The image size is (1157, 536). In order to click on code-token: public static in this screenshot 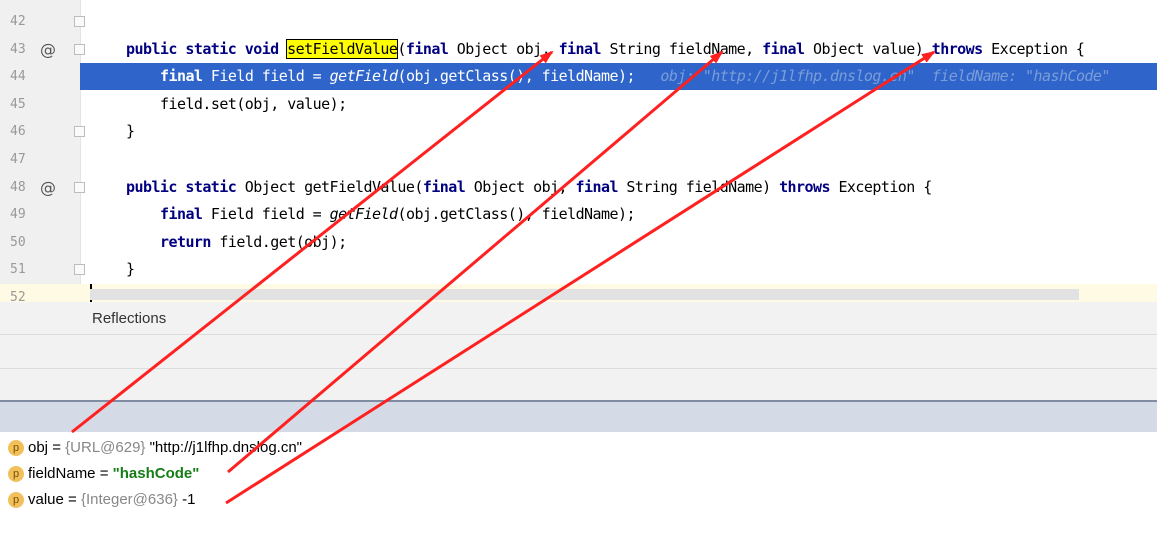, I will do `click(185, 186)`.